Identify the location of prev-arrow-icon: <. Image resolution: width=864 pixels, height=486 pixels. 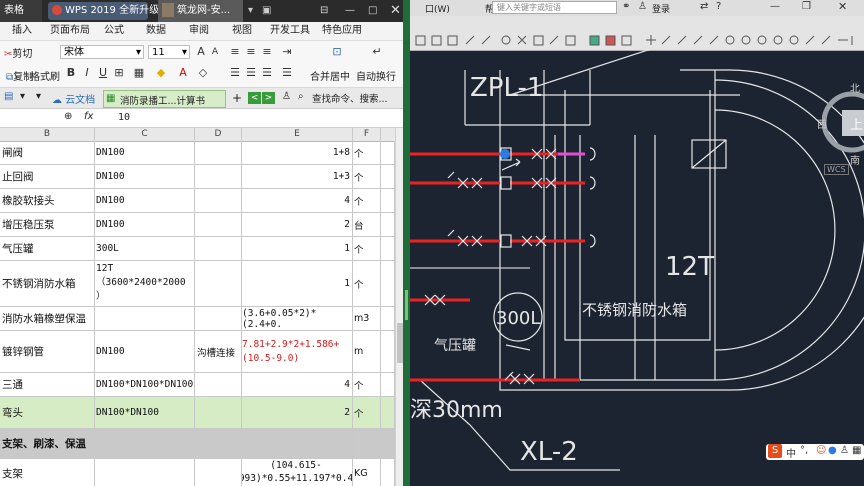
(254, 98).